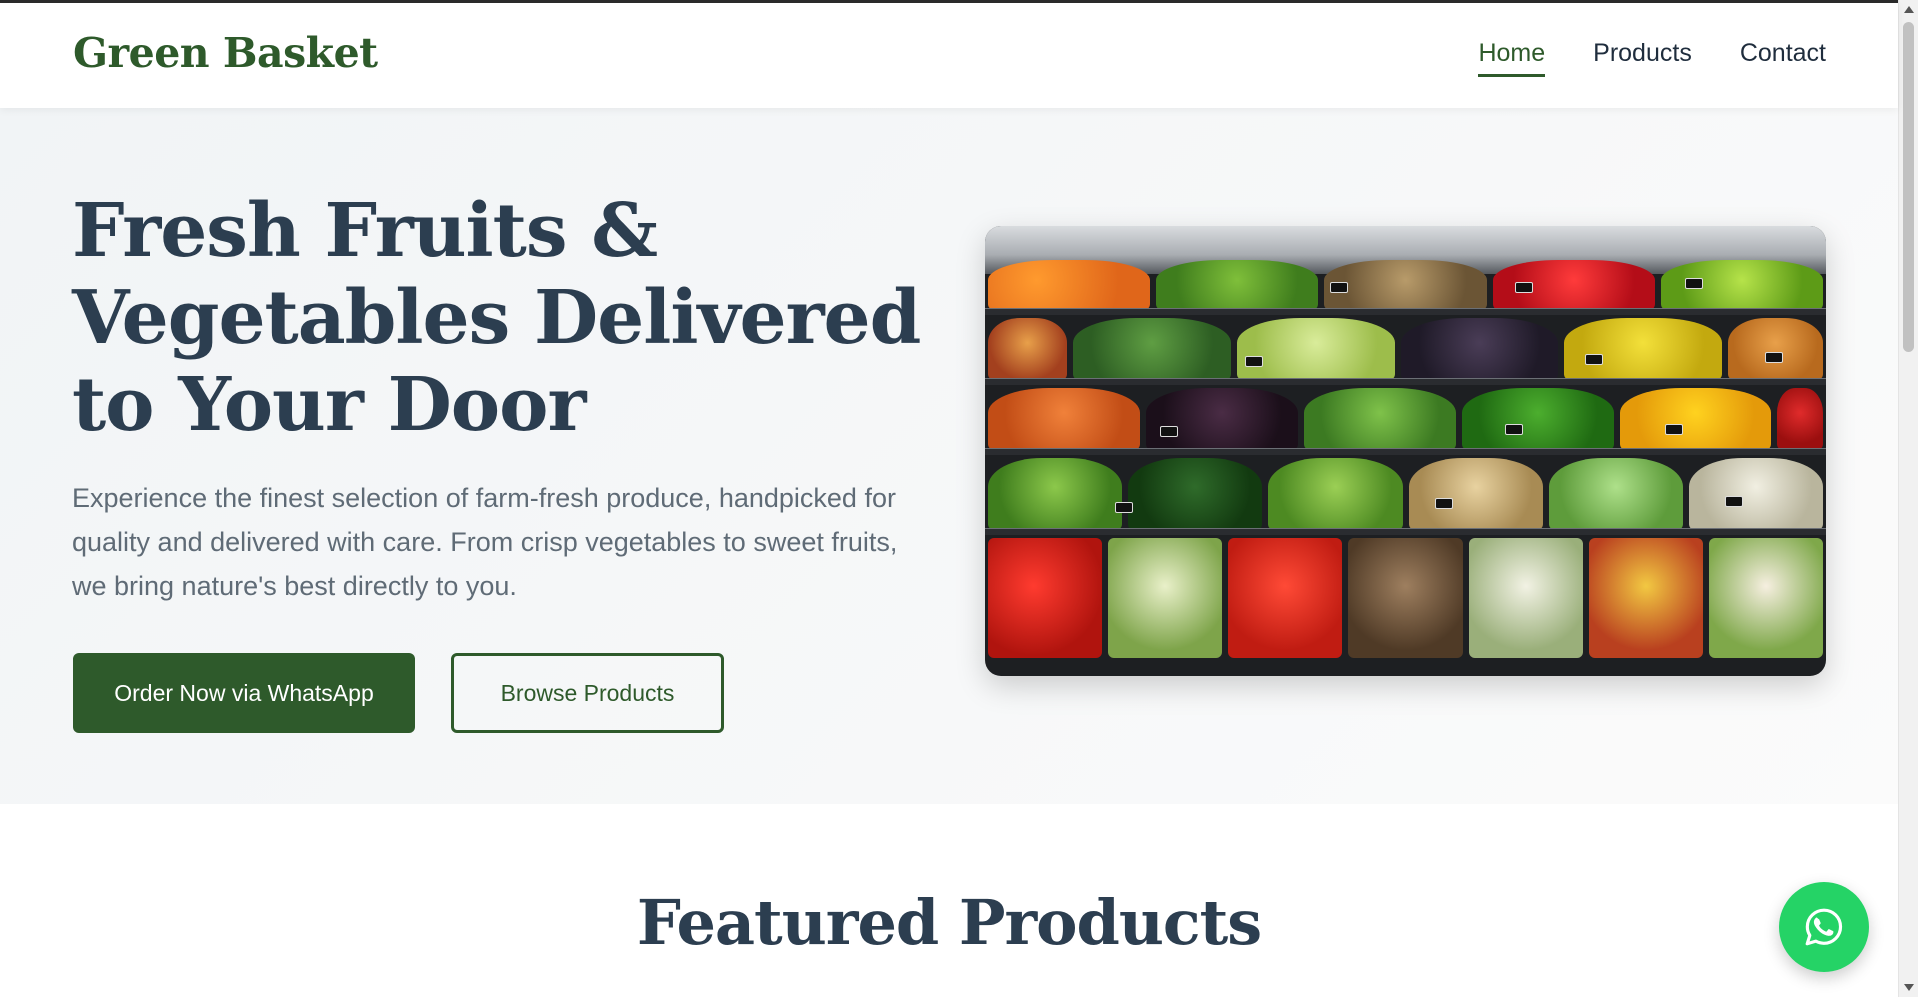  I want to click on nav-home-link: Home, so click(1512, 58).